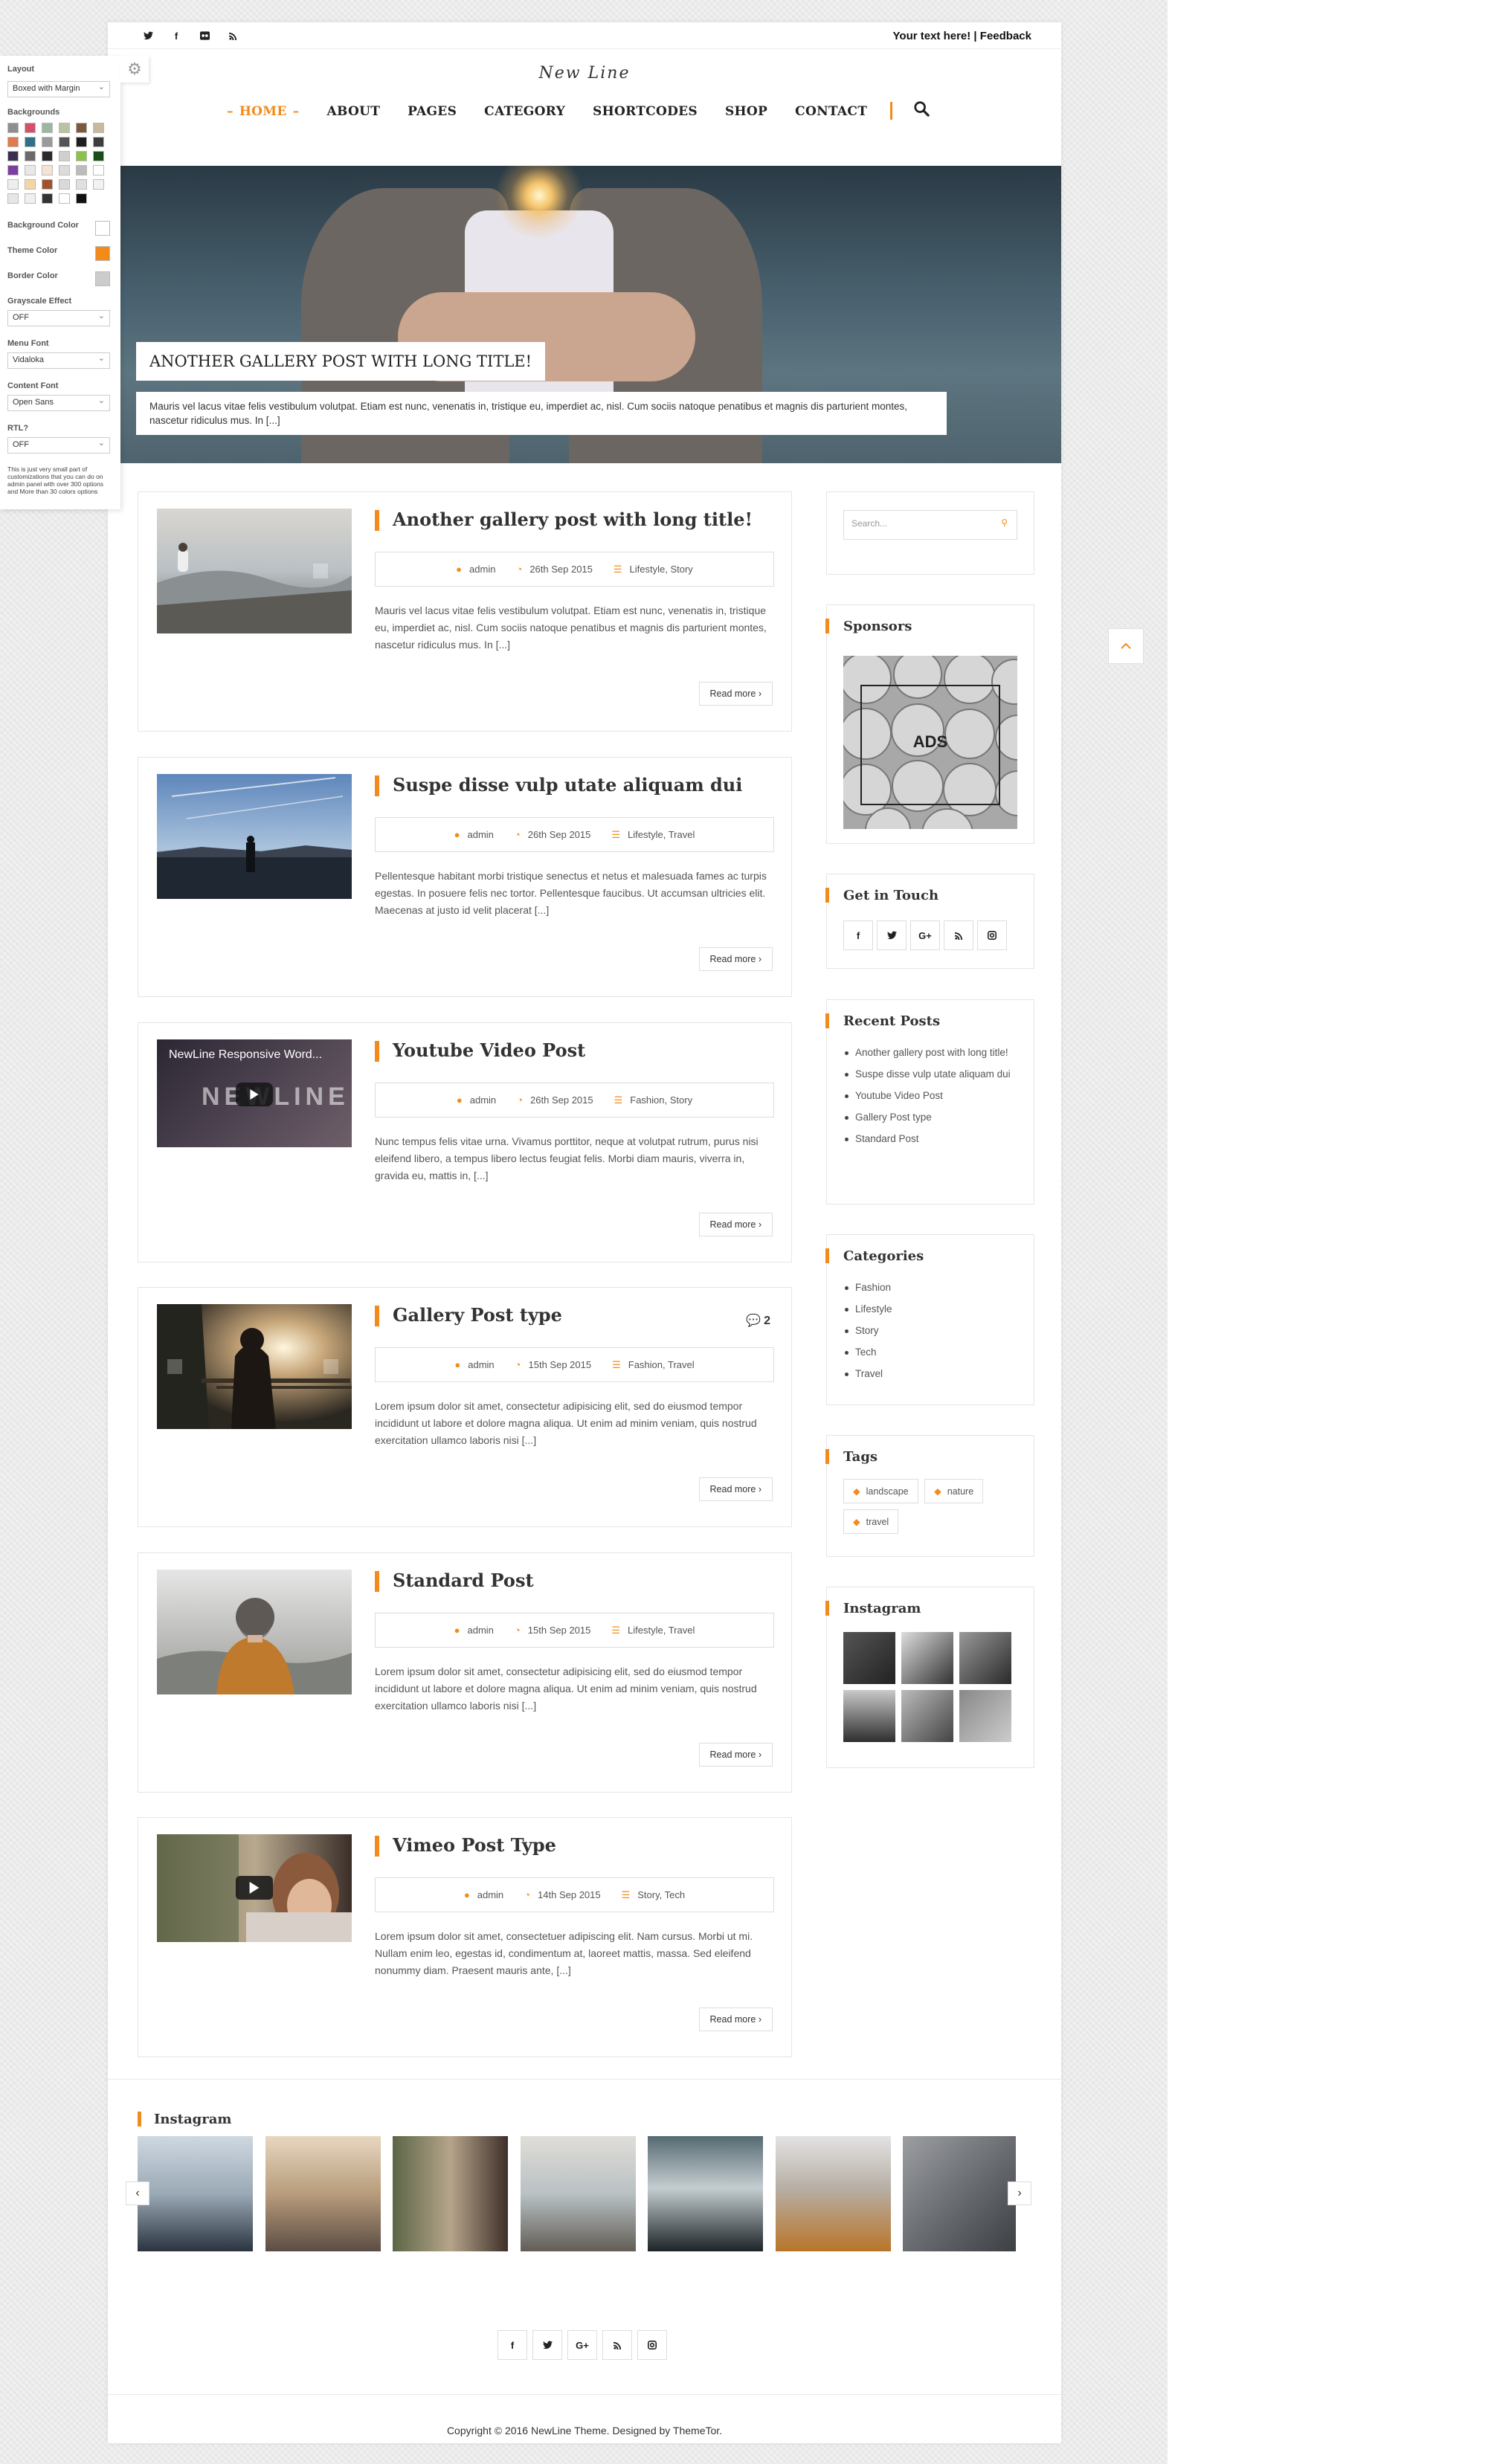 Image resolution: width=1494 pixels, height=2464 pixels. What do you see at coordinates (103, 228) in the screenshot?
I see `bg-color-picker` at bounding box center [103, 228].